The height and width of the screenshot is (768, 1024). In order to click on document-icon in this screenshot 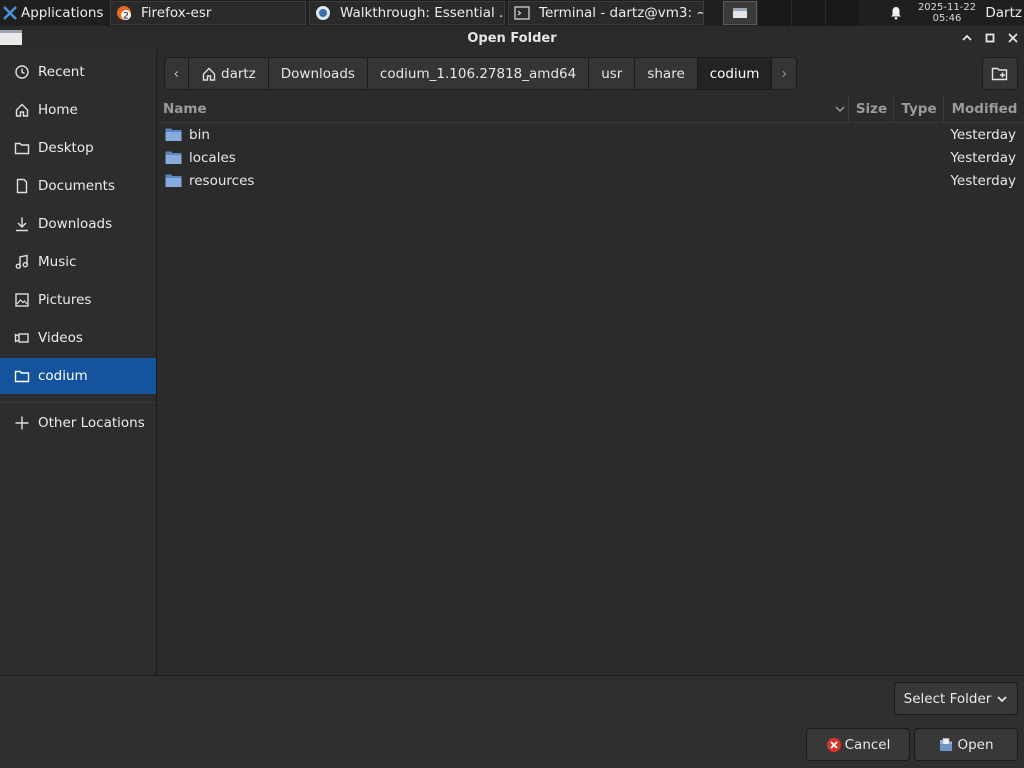, I will do `click(22, 186)`.